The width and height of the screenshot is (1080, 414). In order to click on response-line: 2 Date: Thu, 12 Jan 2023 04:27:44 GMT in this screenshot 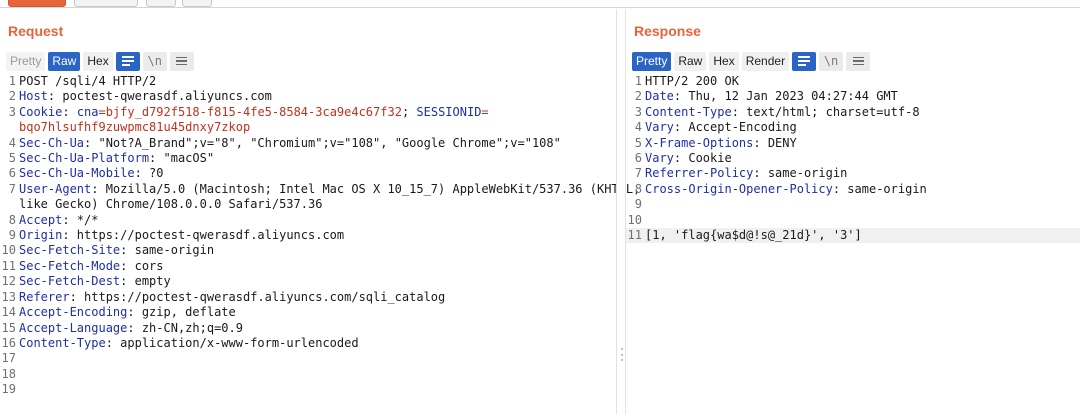, I will do `click(853, 96)`.